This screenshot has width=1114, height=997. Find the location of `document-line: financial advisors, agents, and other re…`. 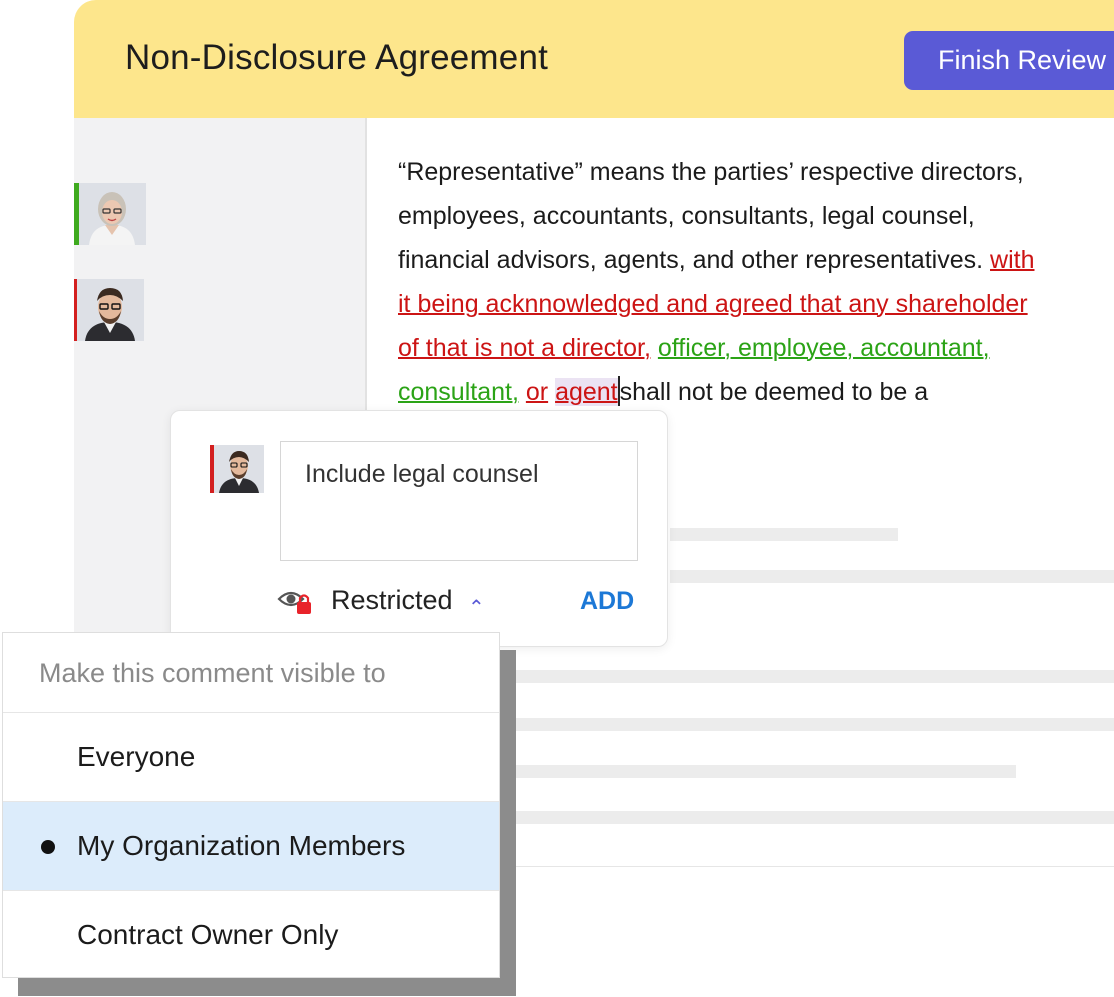

document-line: financial advisors, agents, and other re… is located at coordinates (728, 260).